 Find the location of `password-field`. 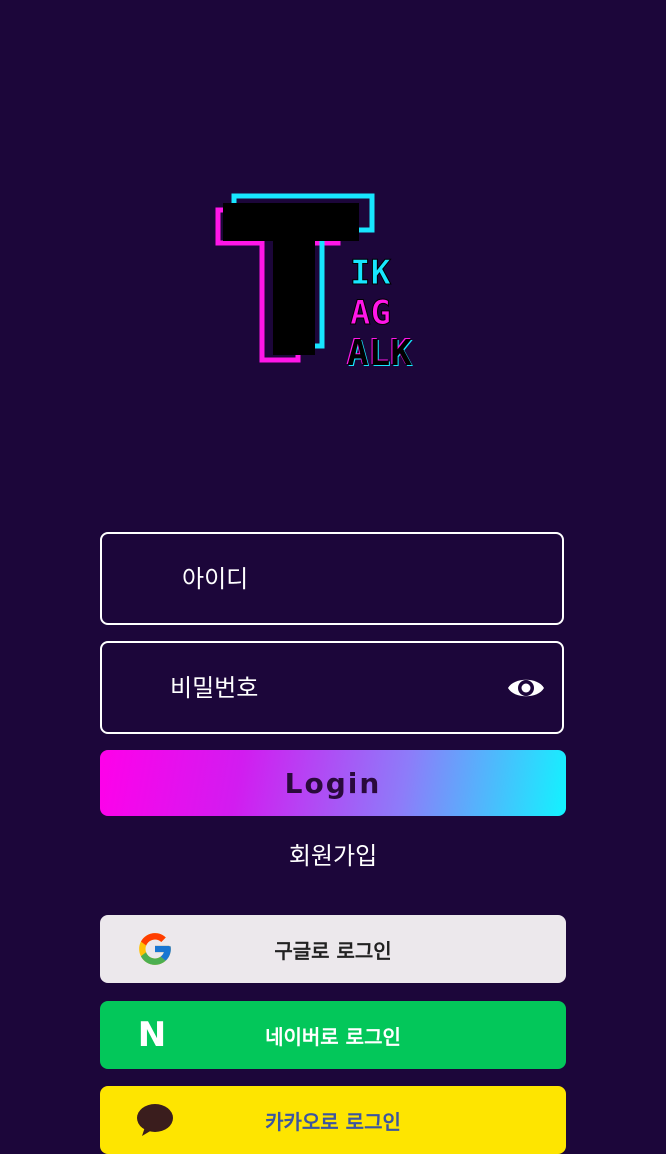

password-field is located at coordinates (332, 687).